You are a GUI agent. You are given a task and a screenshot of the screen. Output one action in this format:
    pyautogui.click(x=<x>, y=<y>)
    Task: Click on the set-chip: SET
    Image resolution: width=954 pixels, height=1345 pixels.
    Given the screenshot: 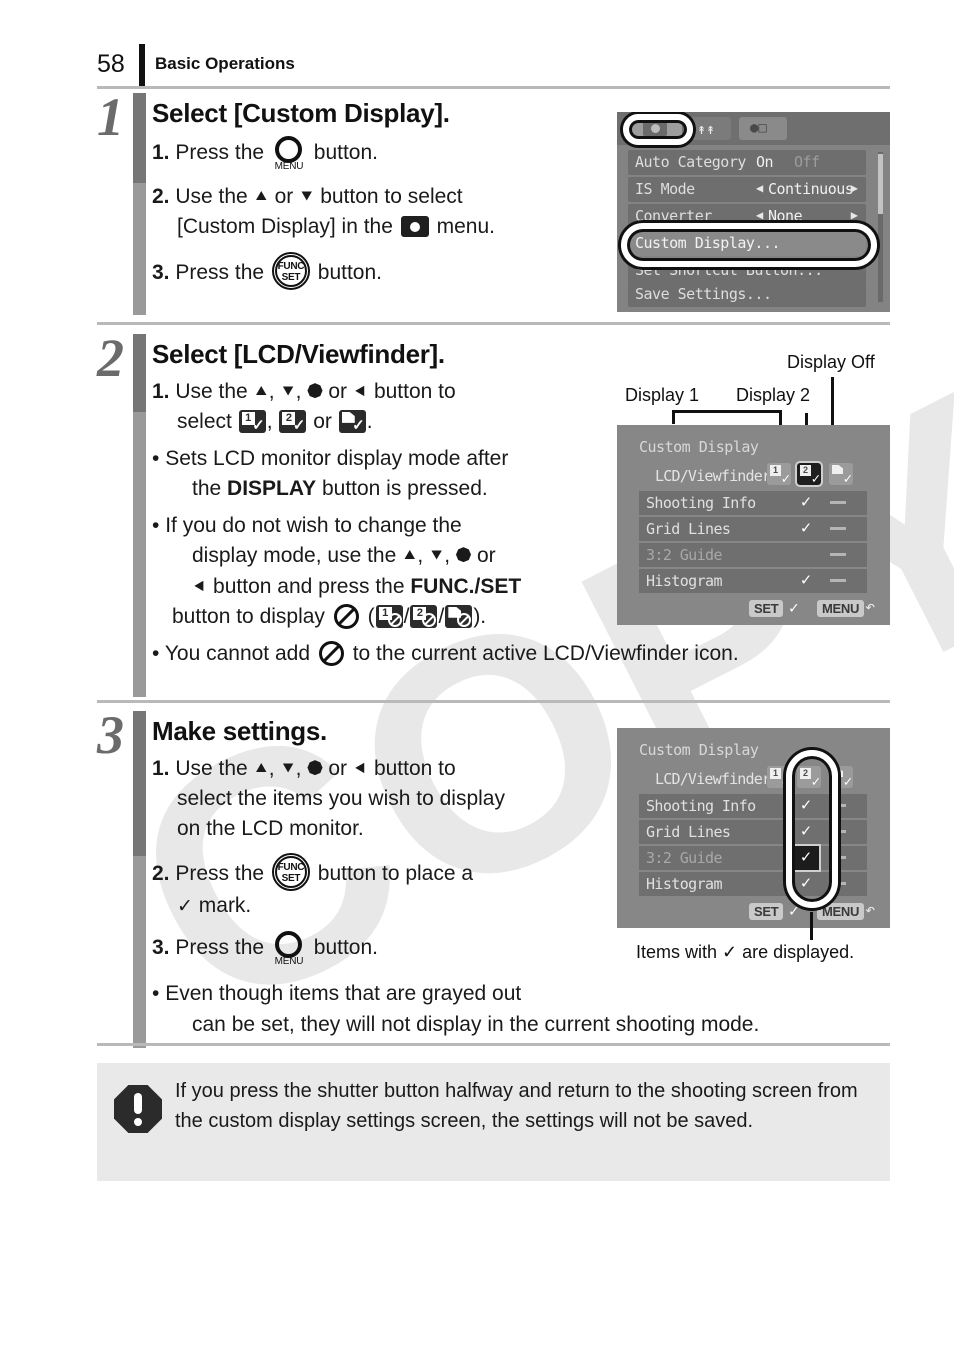 What is the action you would take?
    pyautogui.click(x=766, y=608)
    